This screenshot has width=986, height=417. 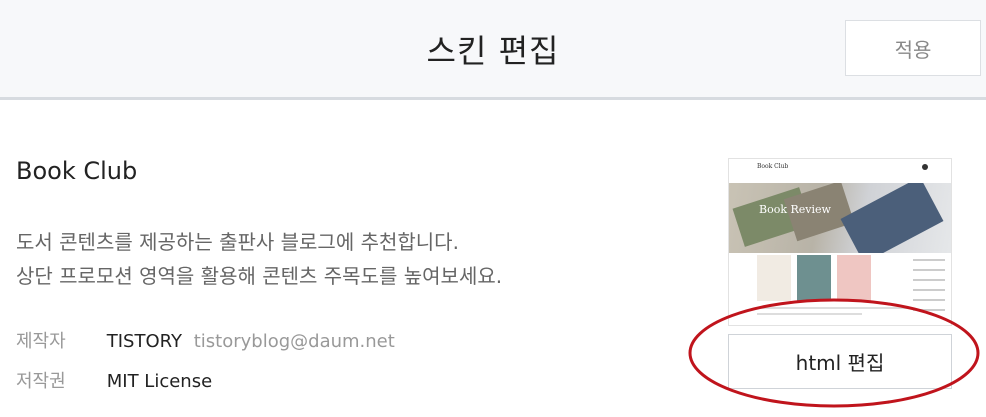 I want to click on preview-banner: Book Review, so click(x=840, y=218).